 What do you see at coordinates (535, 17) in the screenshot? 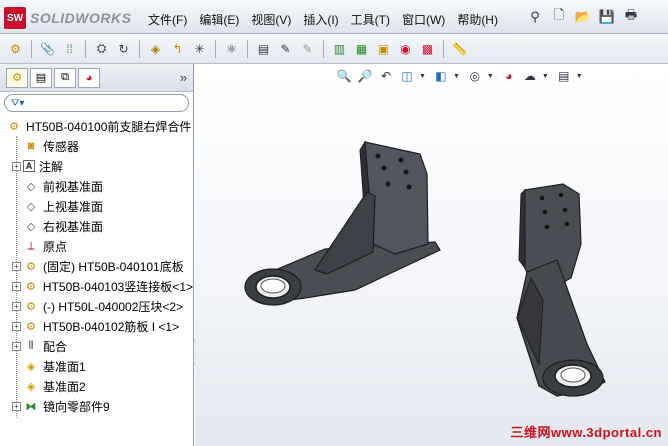
I see `pin-icon: ⚲` at bounding box center [535, 17].